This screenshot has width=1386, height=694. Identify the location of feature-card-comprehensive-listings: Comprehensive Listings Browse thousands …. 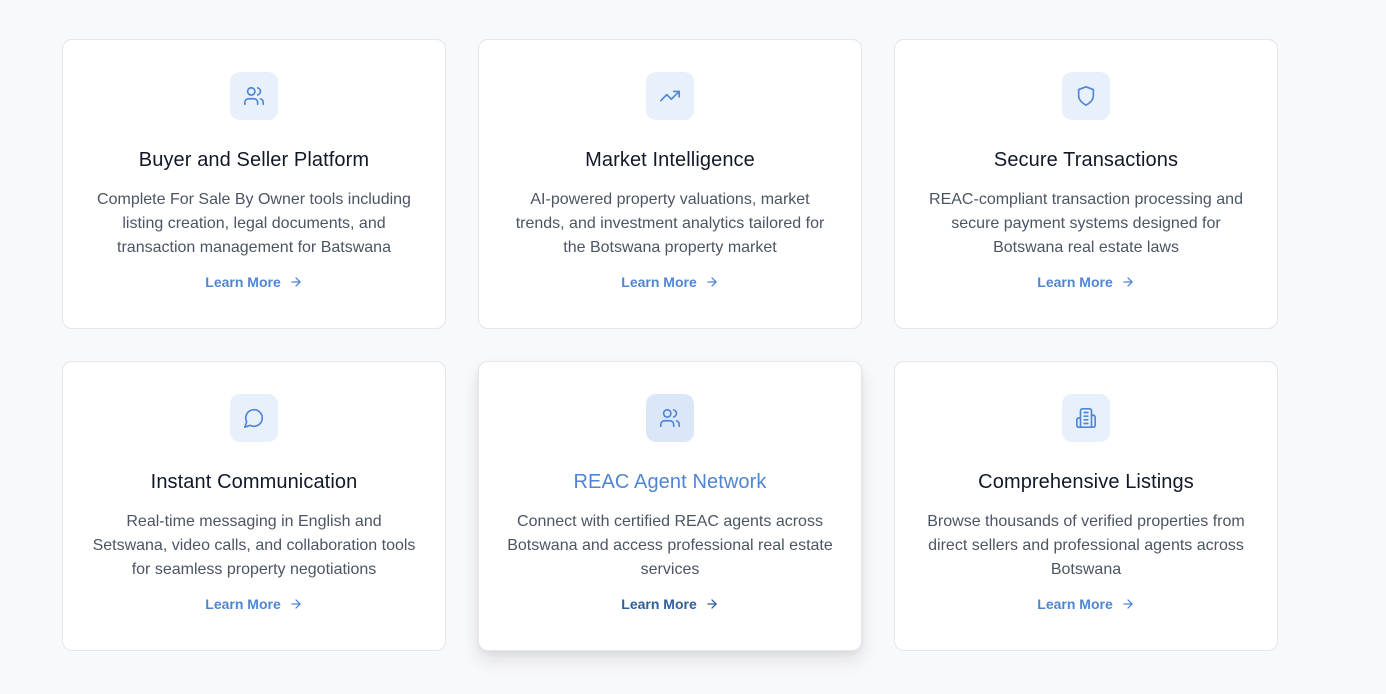
(1086, 506).